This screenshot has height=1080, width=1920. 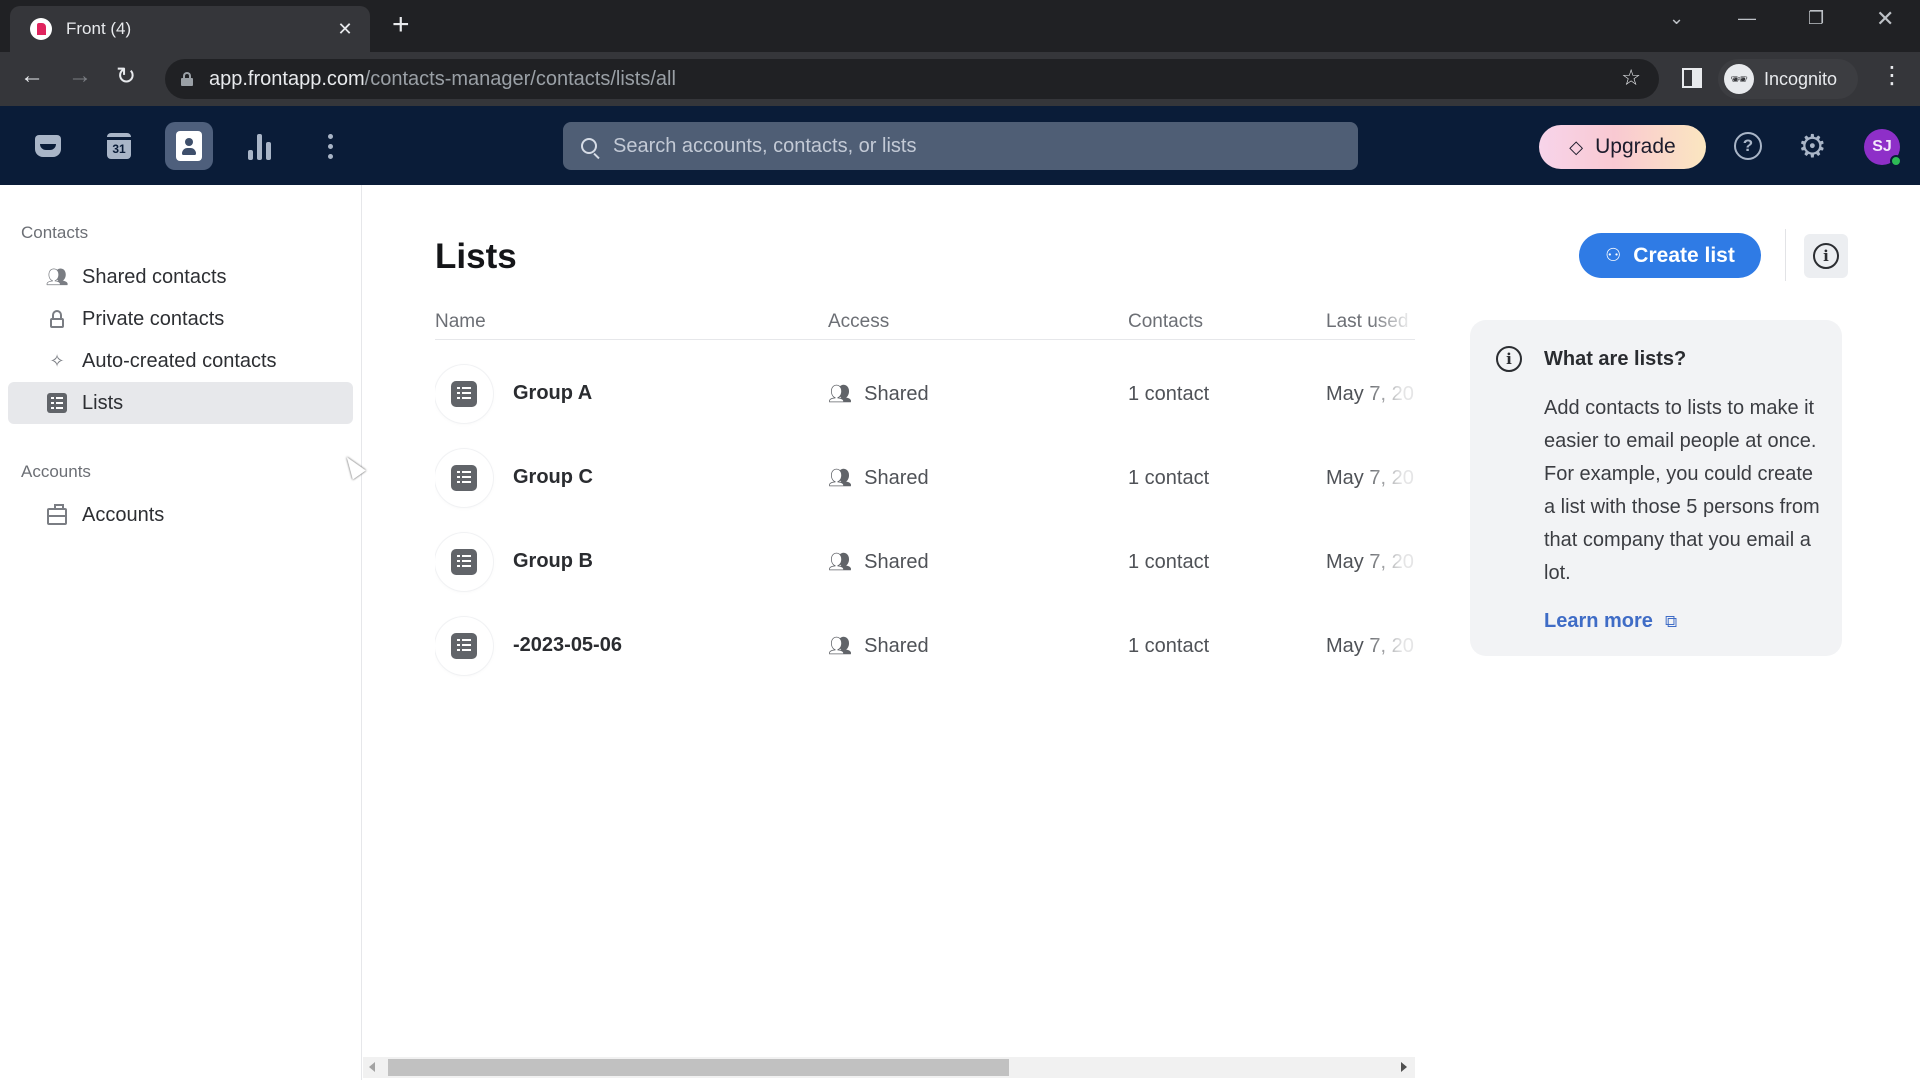 I want to click on front-favicon-icon, so click(x=41, y=29).